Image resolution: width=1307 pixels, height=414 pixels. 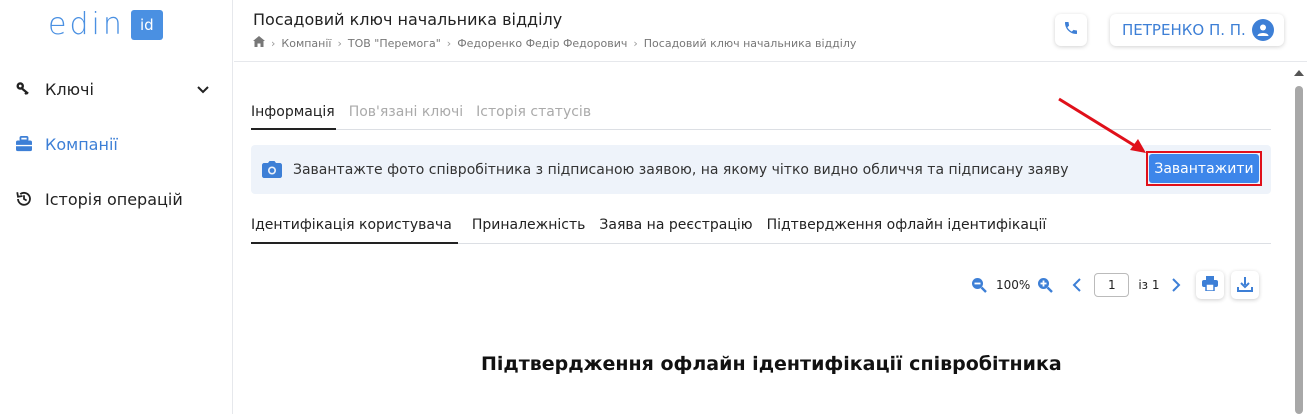 What do you see at coordinates (115, 89) in the screenshot?
I see `sidebar-item-keys: Ключі` at bounding box center [115, 89].